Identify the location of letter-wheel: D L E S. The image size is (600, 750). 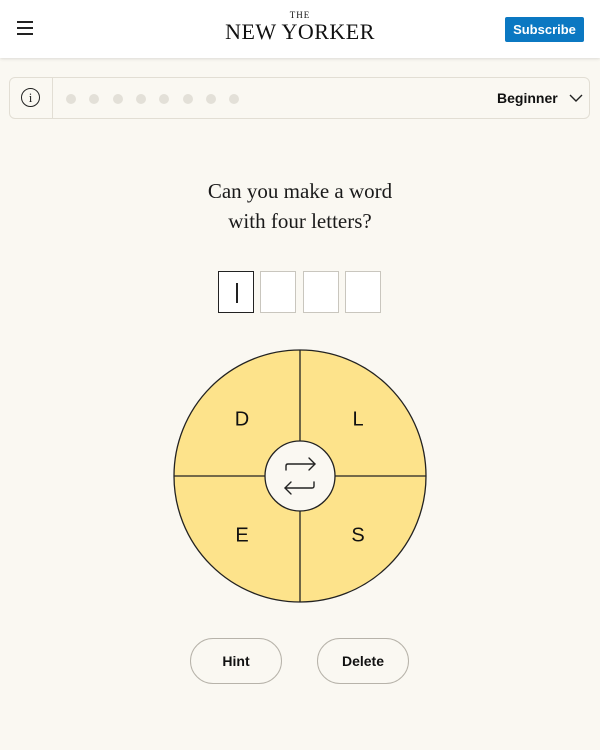
(300, 476).